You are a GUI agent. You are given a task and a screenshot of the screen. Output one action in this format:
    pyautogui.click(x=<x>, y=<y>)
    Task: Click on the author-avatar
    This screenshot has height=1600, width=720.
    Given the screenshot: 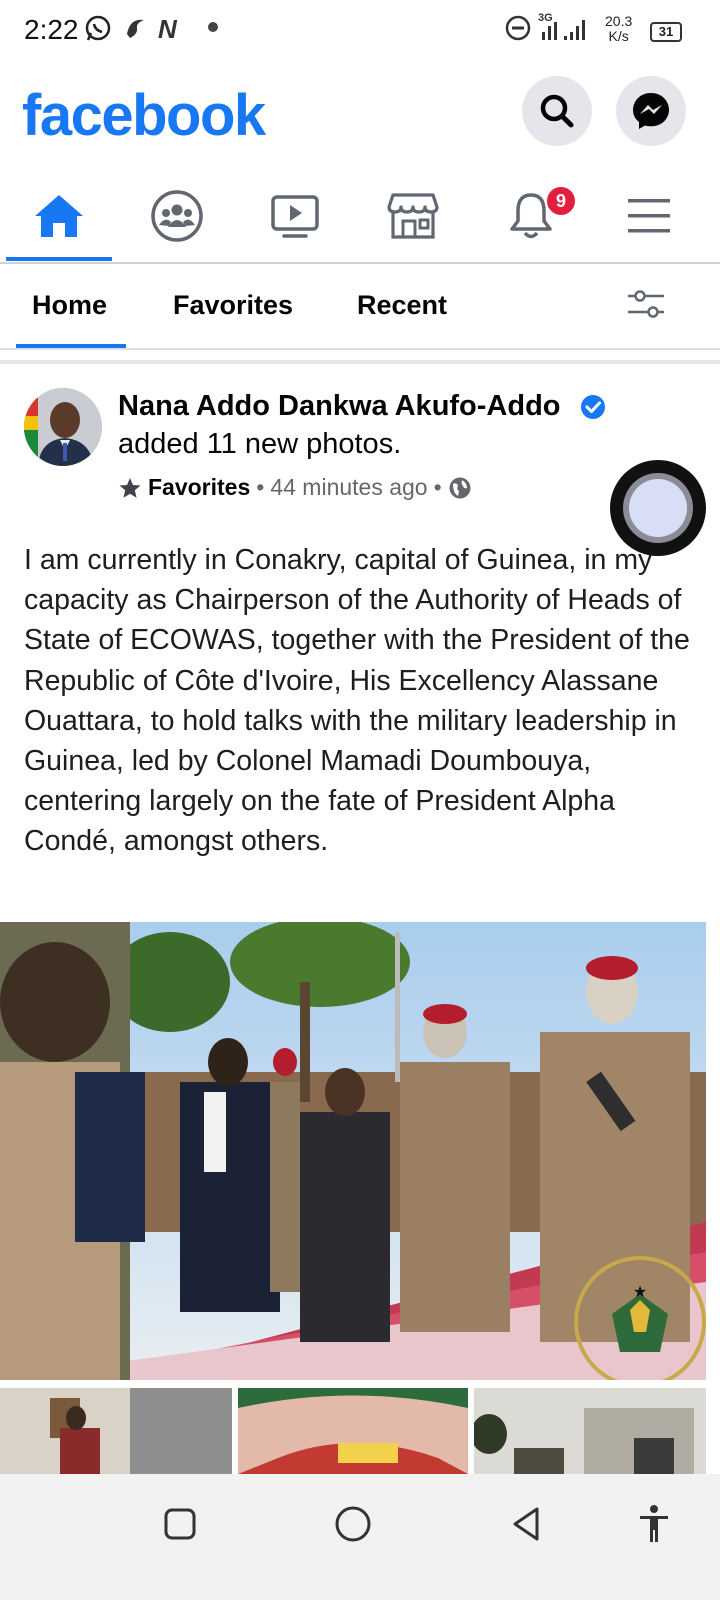 What is the action you would take?
    pyautogui.click(x=63, y=427)
    